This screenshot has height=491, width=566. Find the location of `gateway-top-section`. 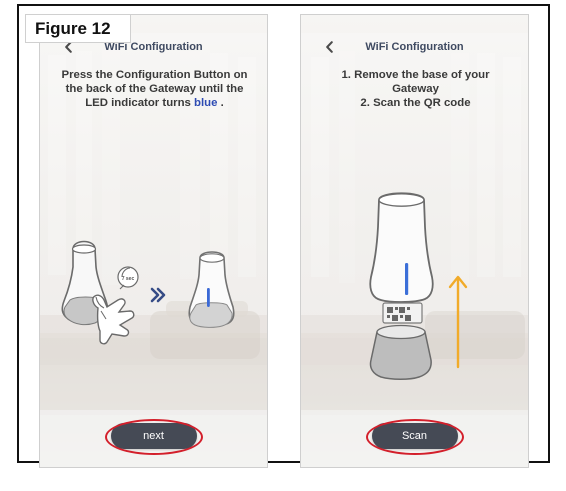

gateway-top-section is located at coordinates (401, 247).